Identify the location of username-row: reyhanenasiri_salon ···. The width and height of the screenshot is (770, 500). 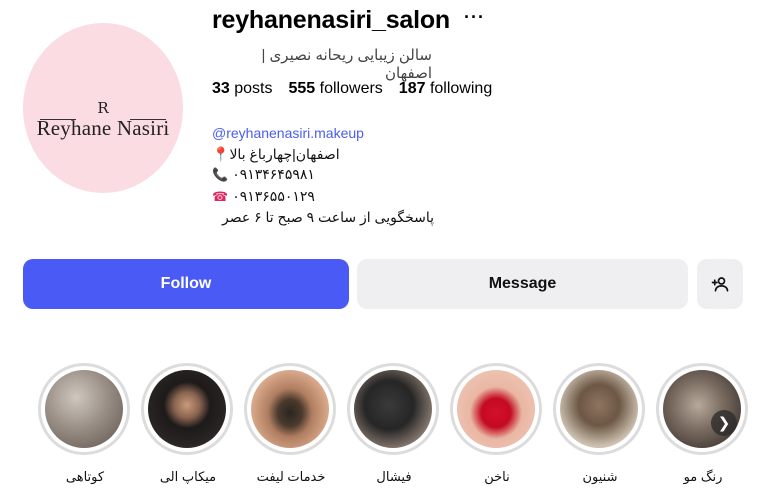
(348, 20).